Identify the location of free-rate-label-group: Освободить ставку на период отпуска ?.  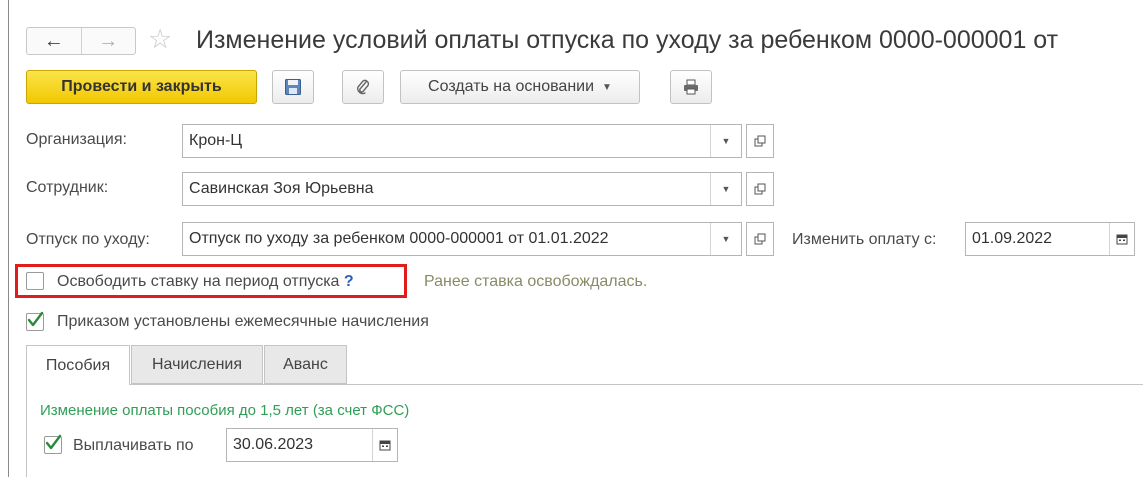
(205, 282).